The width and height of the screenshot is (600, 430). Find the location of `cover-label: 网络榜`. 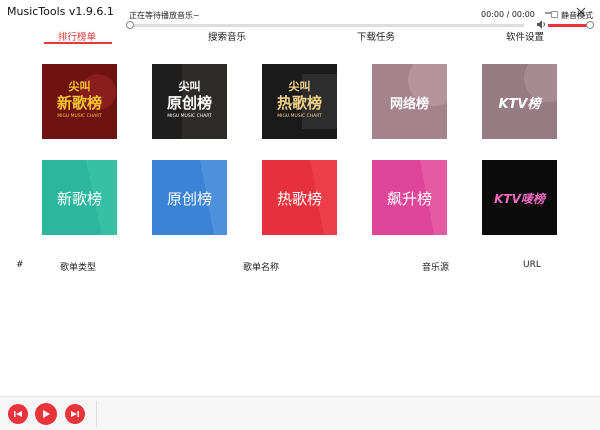

cover-label: 网络榜 is located at coordinates (409, 104).